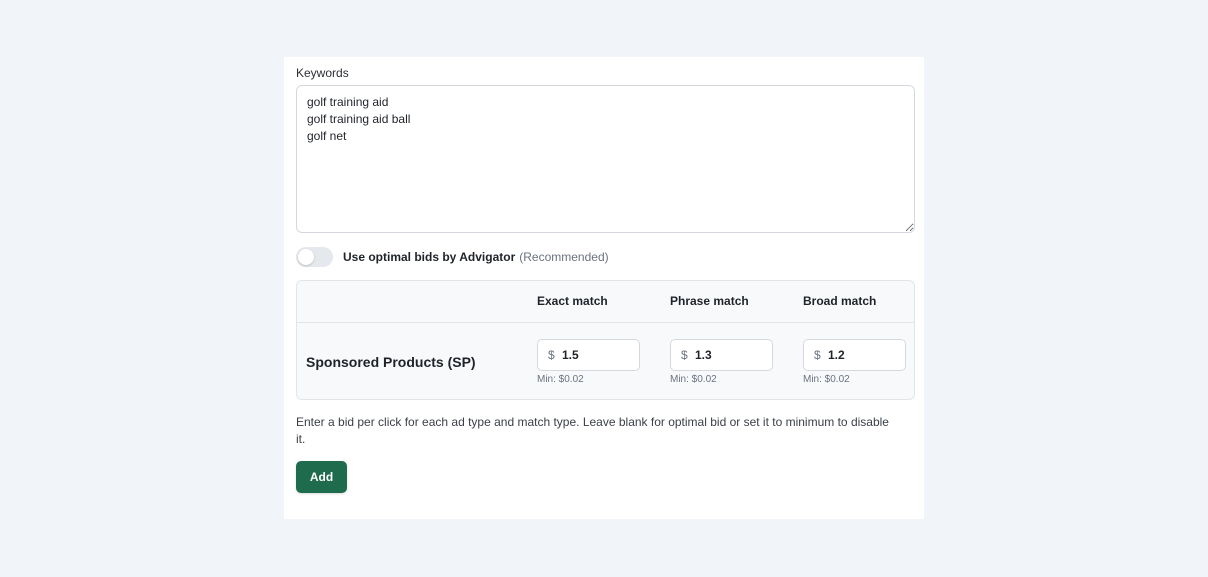 The height and width of the screenshot is (577, 1208). What do you see at coordinates (429, 257) in the screenshot?
I see `optimal-bids-label: Use optimal bids by Advigator` at bounding box center [429, 257].